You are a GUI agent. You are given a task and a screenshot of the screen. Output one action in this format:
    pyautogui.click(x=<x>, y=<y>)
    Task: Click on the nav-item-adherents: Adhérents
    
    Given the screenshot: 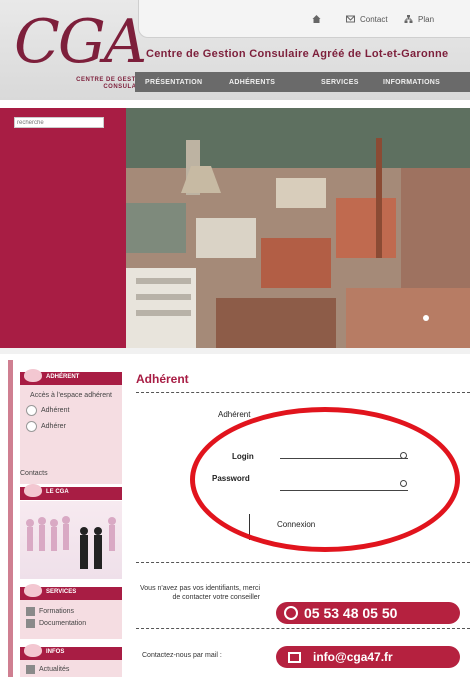 What is the action you would take?
    pyautogui.click(x=275, y=82)
    